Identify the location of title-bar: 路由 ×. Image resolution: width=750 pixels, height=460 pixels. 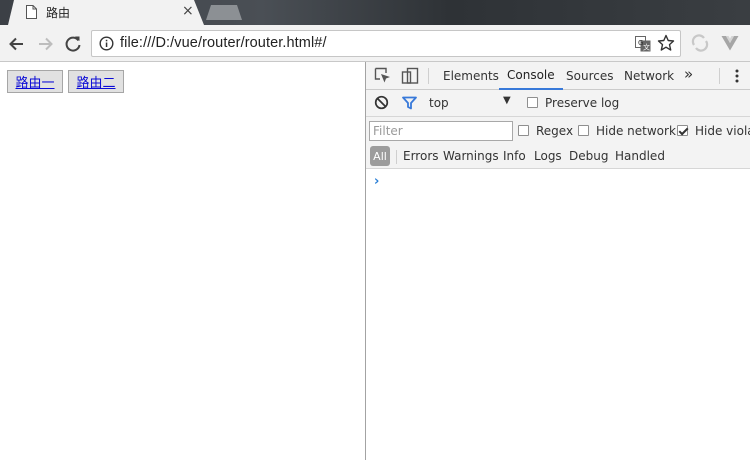
(375, 12).